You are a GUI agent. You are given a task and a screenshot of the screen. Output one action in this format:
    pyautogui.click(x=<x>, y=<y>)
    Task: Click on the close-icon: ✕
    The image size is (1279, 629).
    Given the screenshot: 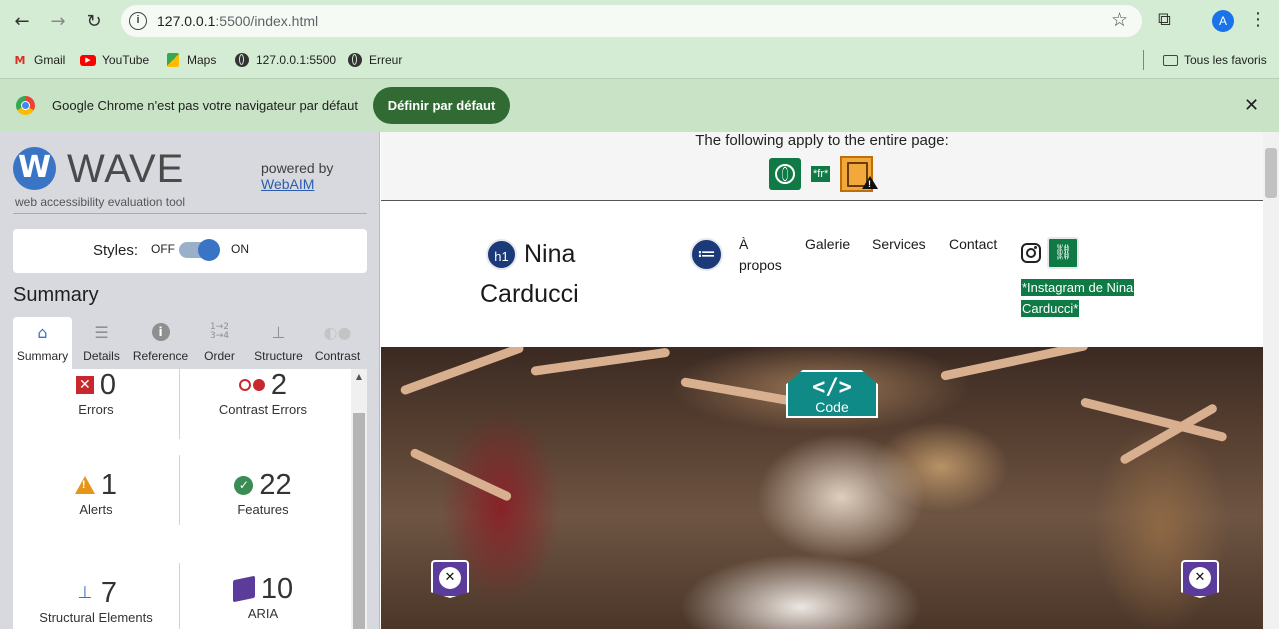 What is the action you would take?
    pyautogui.click(x=1251, y=105)
    